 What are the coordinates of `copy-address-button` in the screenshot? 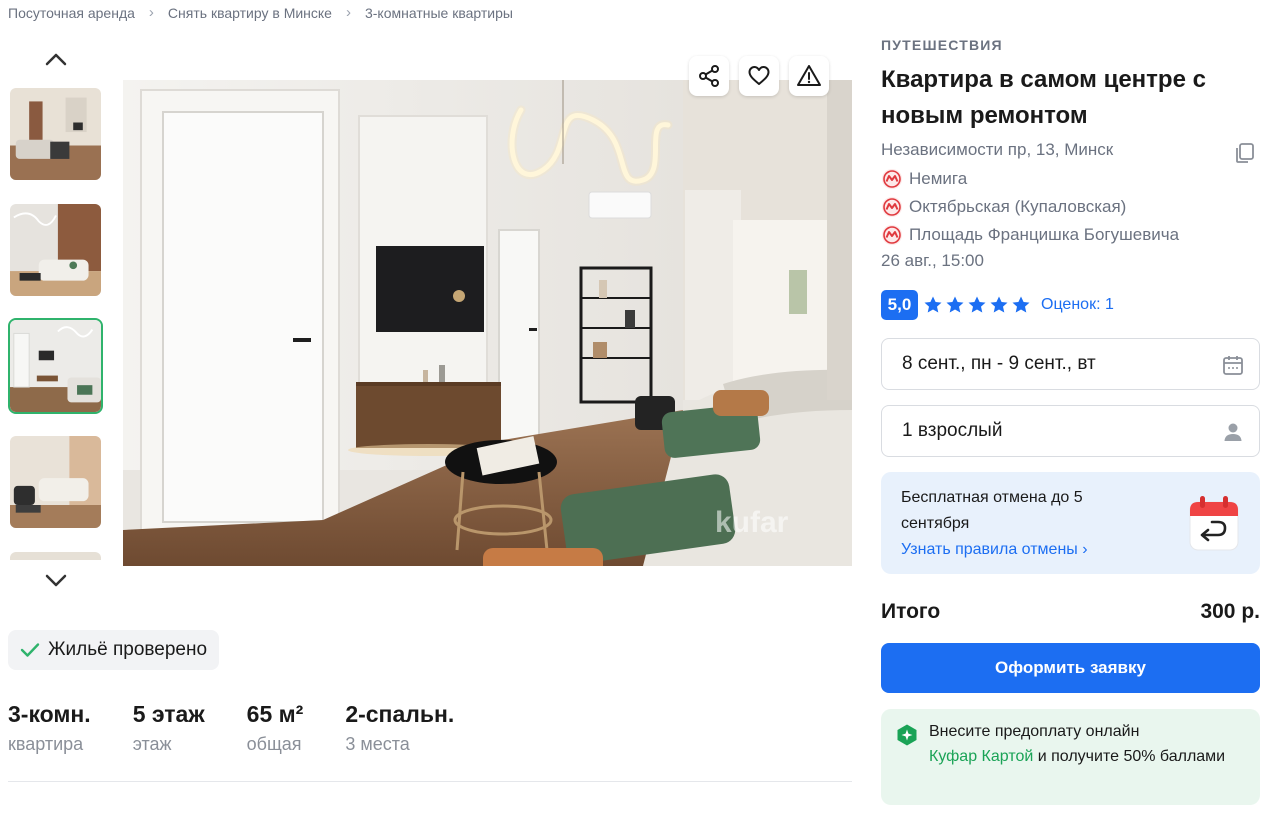 It's located at (1245, 155).